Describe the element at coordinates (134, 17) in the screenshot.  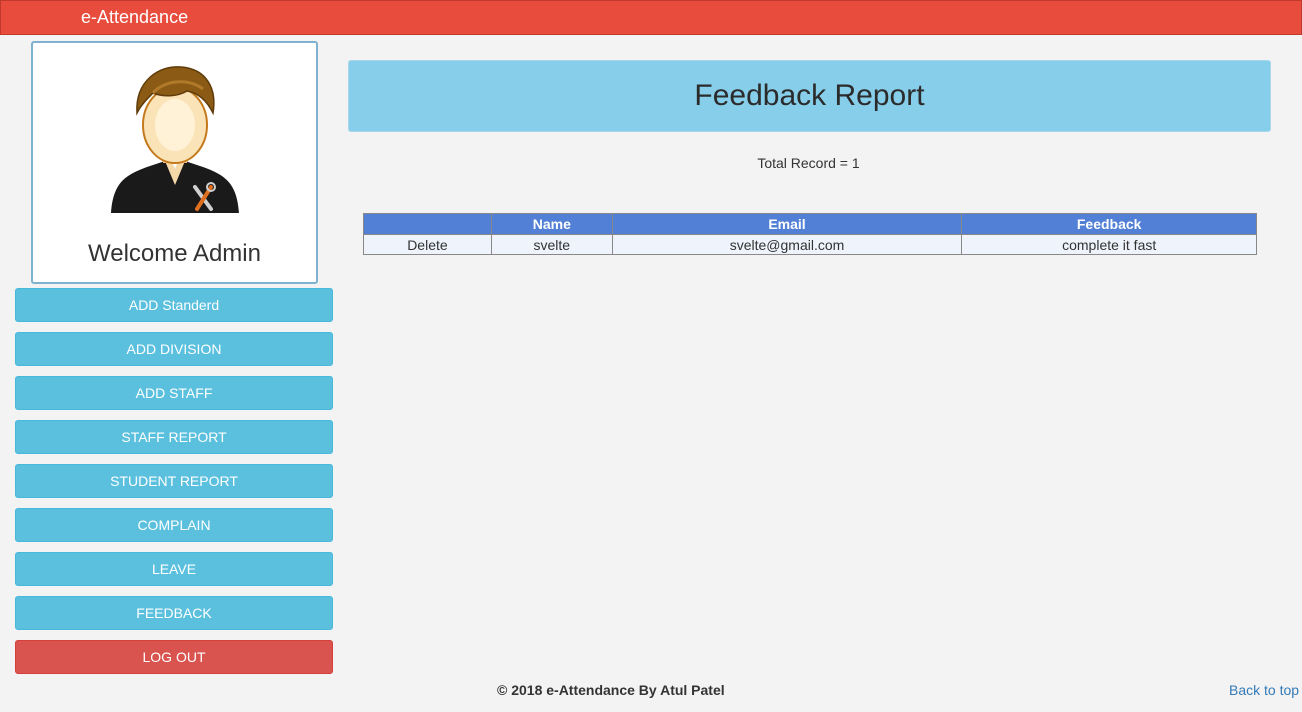
I see `brand-link: e-Attendance` at that location.